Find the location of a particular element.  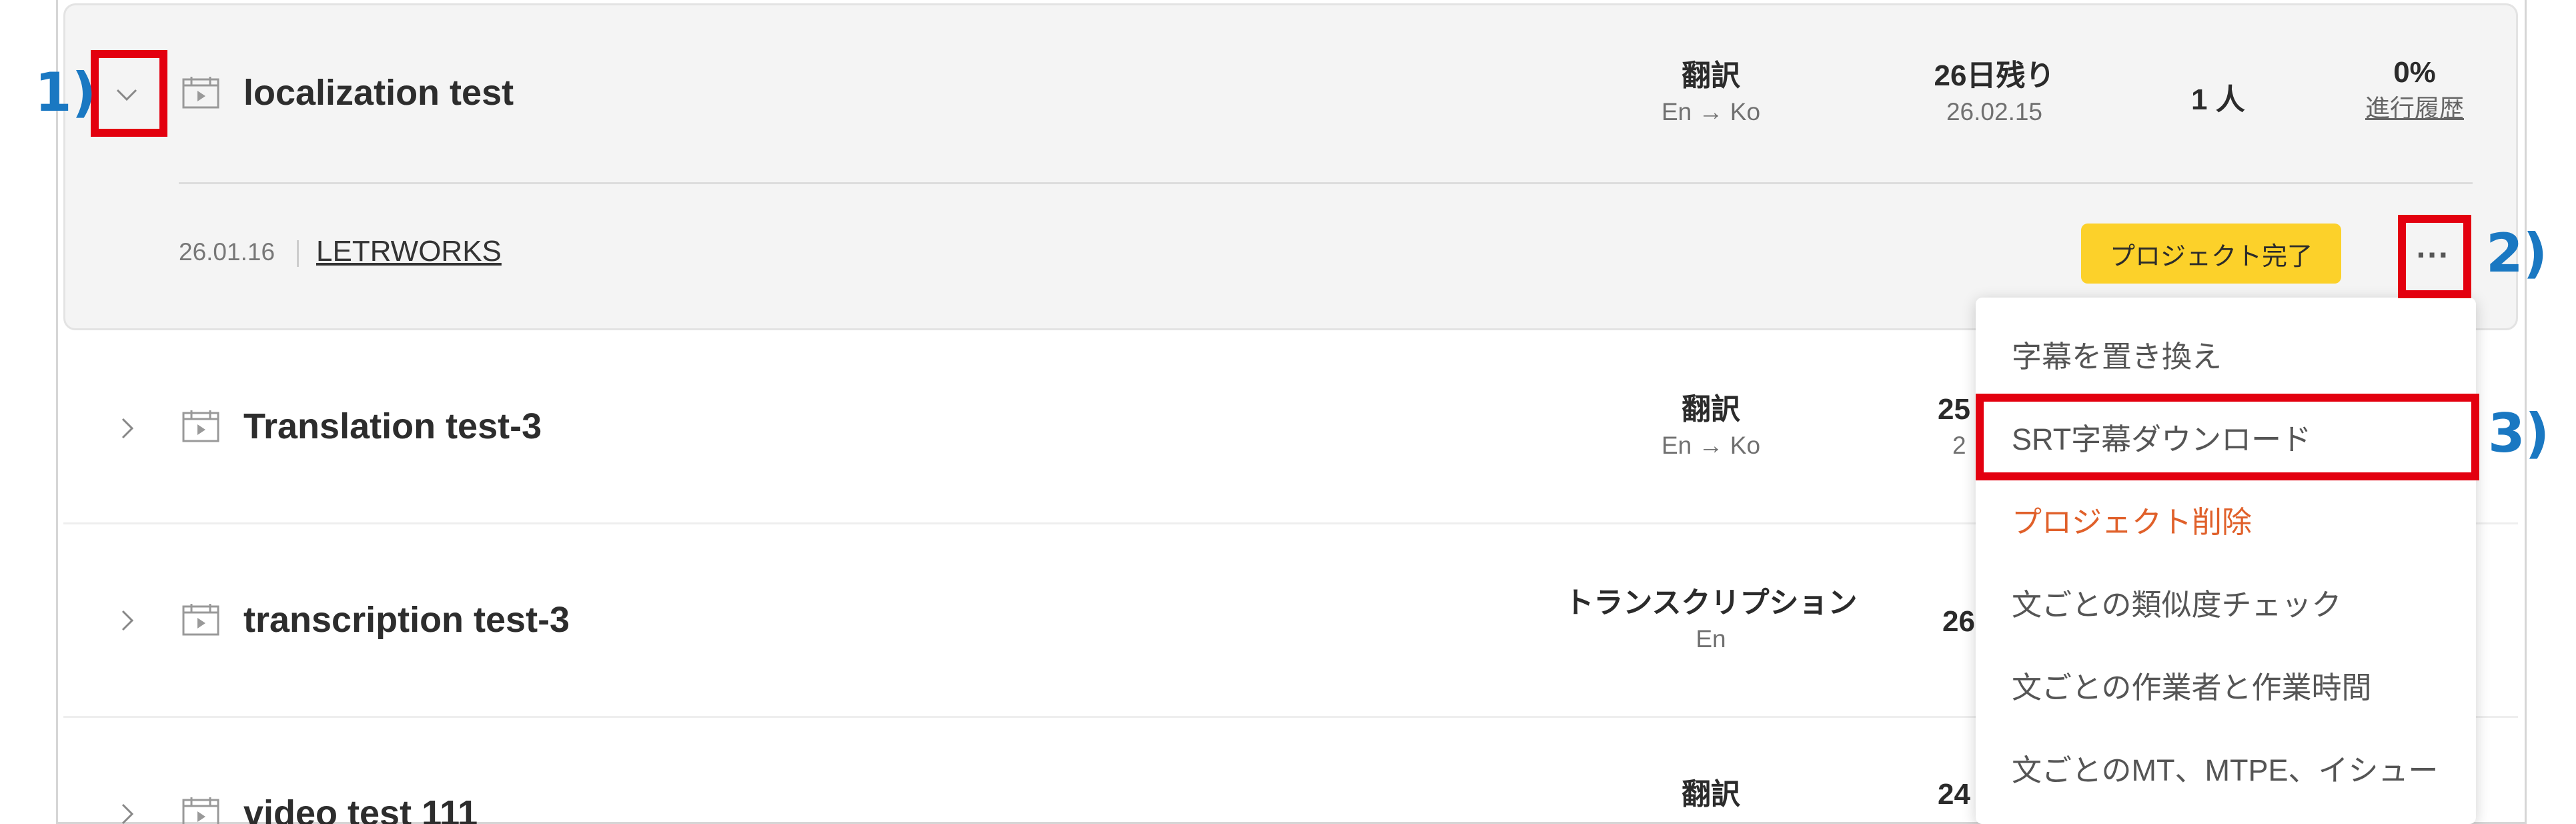

callout-2: 2) is located at coordinates (2517, 253).